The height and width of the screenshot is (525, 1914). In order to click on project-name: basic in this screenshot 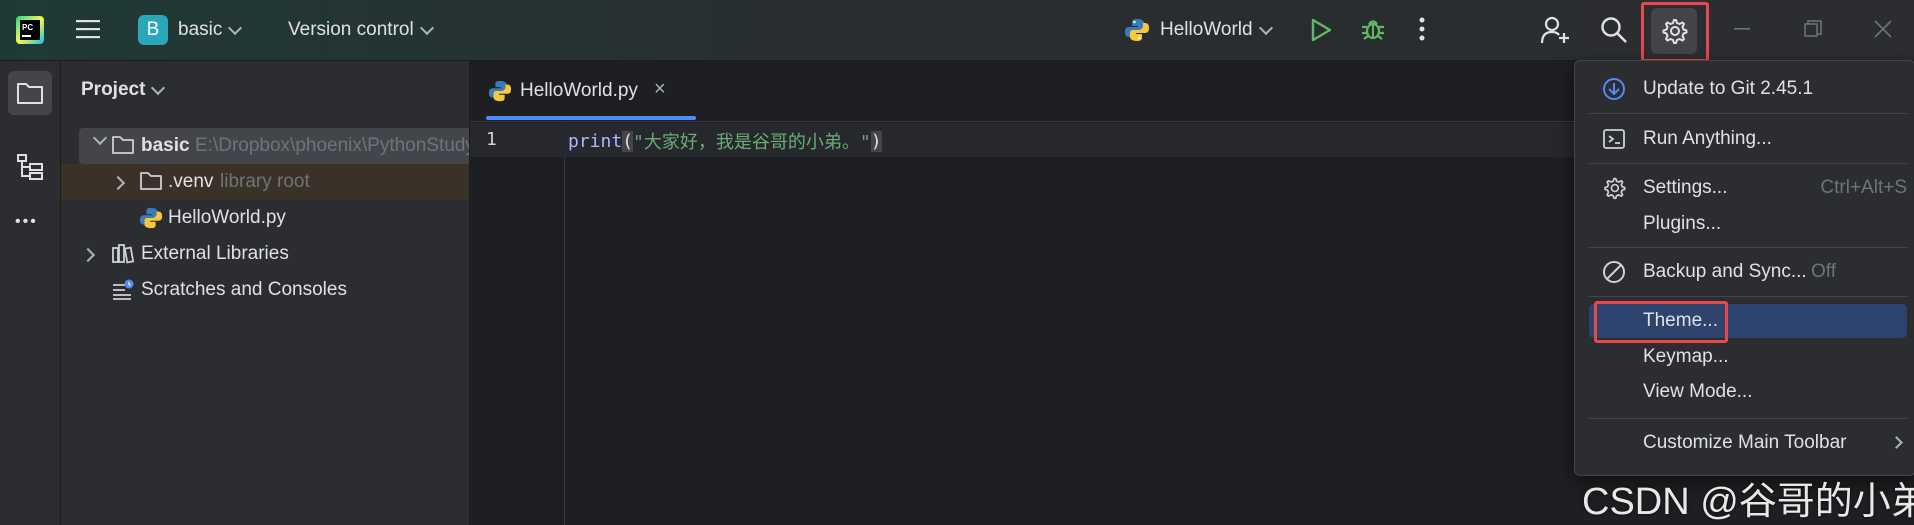, I will do `click(200, 29)`.